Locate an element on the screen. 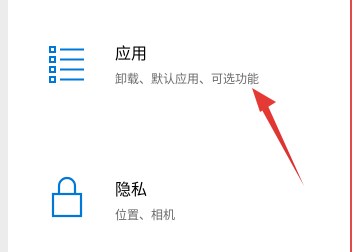  lock-icon is located at coordinates (67, 197).